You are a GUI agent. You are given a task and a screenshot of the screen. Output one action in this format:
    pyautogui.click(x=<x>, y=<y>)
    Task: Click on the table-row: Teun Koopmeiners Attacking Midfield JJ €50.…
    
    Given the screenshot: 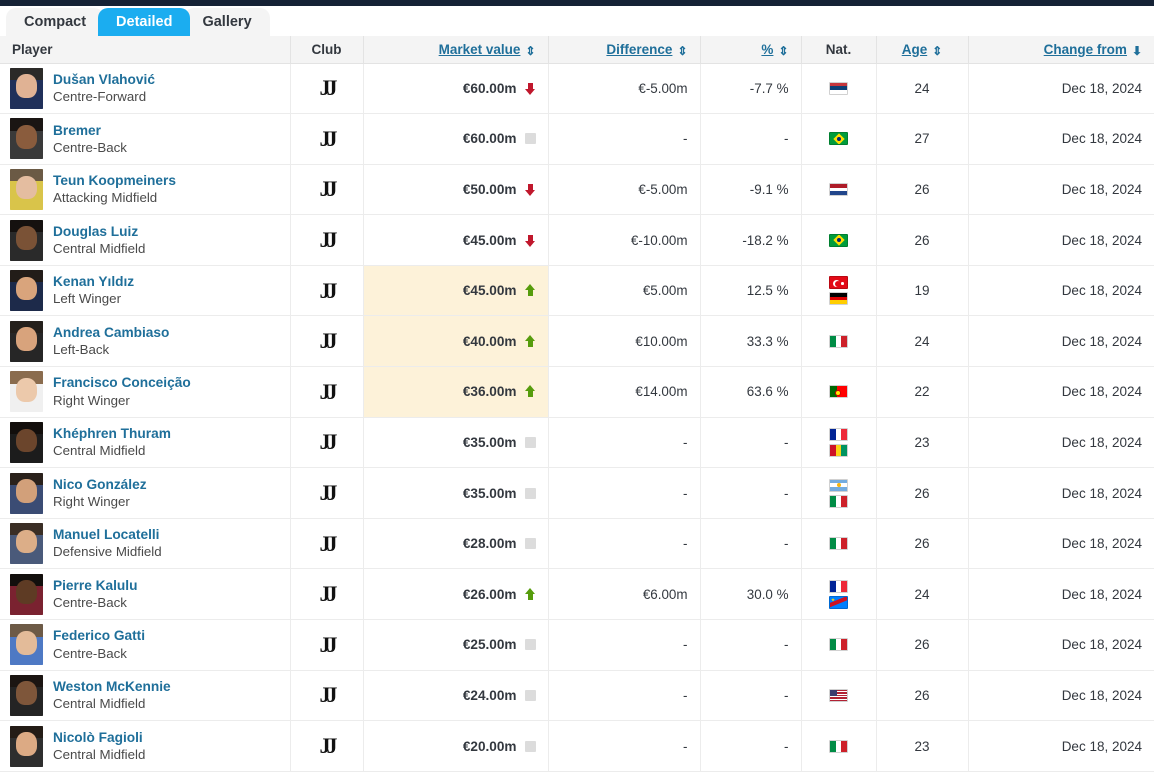 What is the action you would take?
    pyautogui.click(x=577, y=190)
    